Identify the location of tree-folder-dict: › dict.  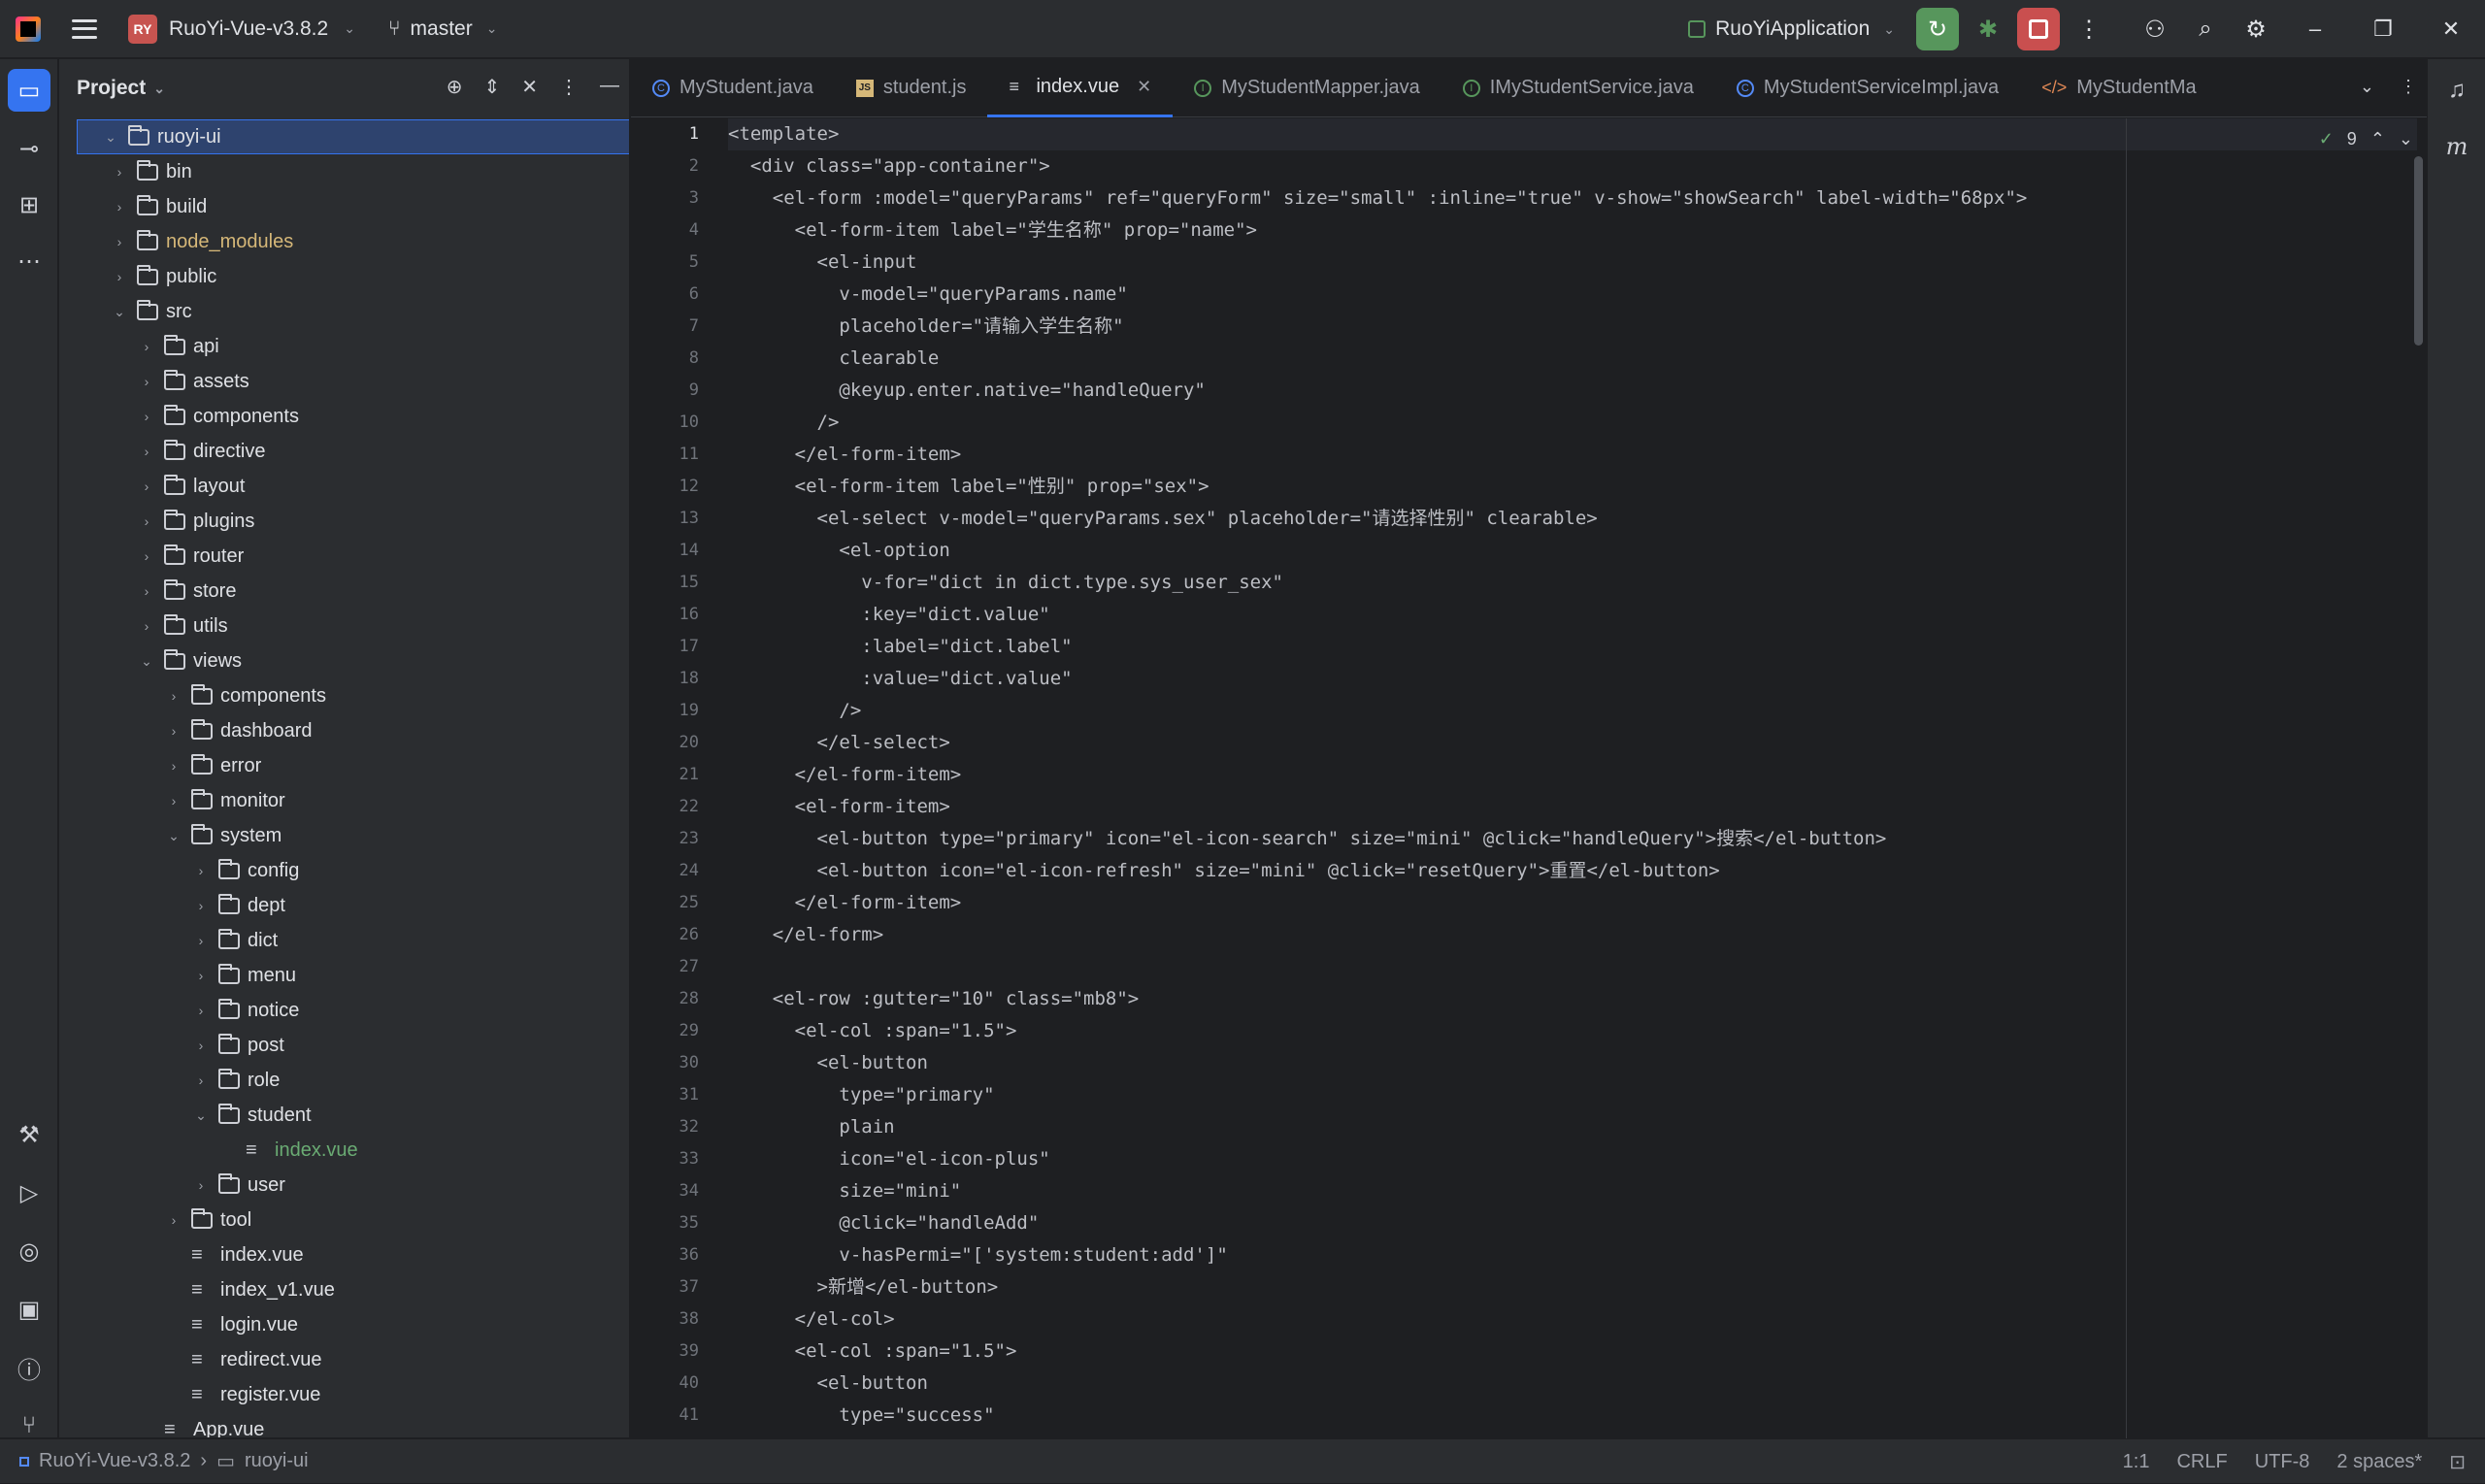
(341, 940).